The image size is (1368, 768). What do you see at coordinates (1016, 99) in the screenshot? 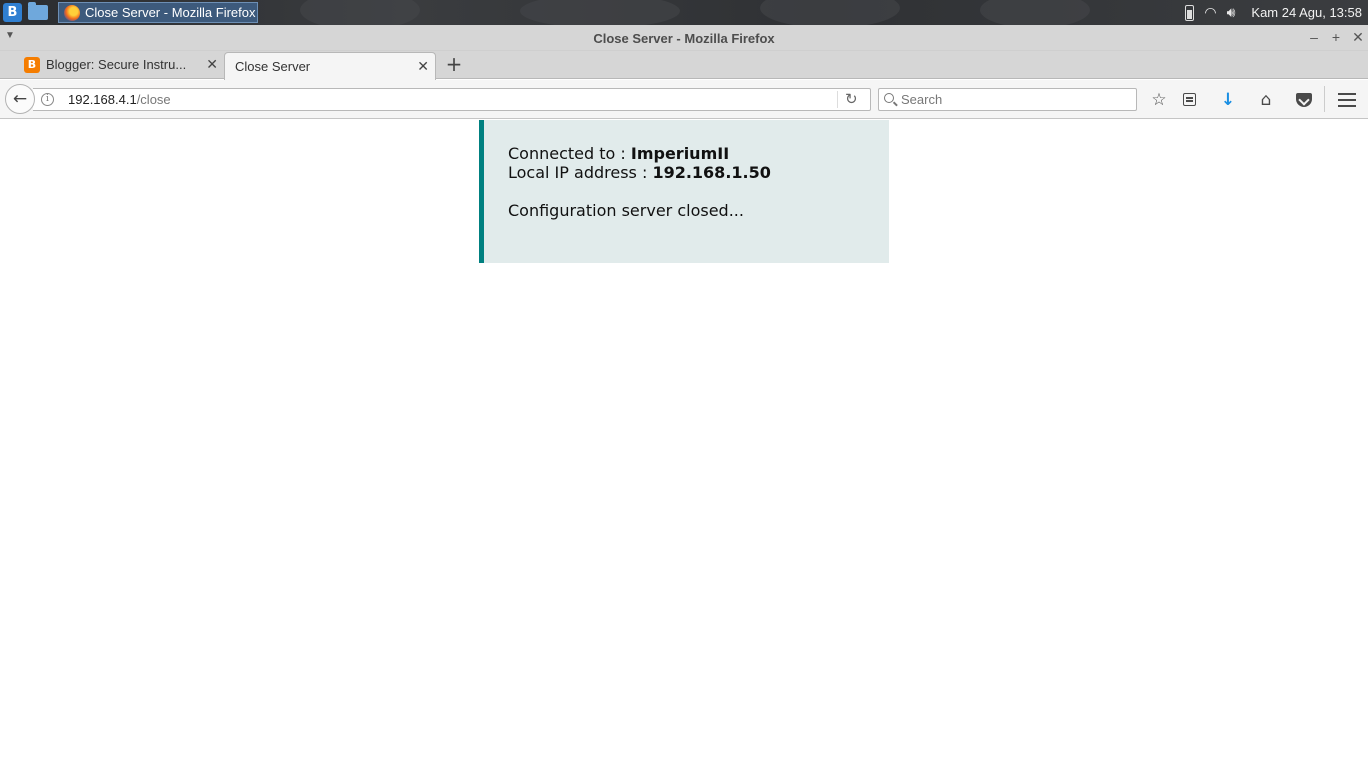
I see `search-input` at bounding box center [1016, 99].